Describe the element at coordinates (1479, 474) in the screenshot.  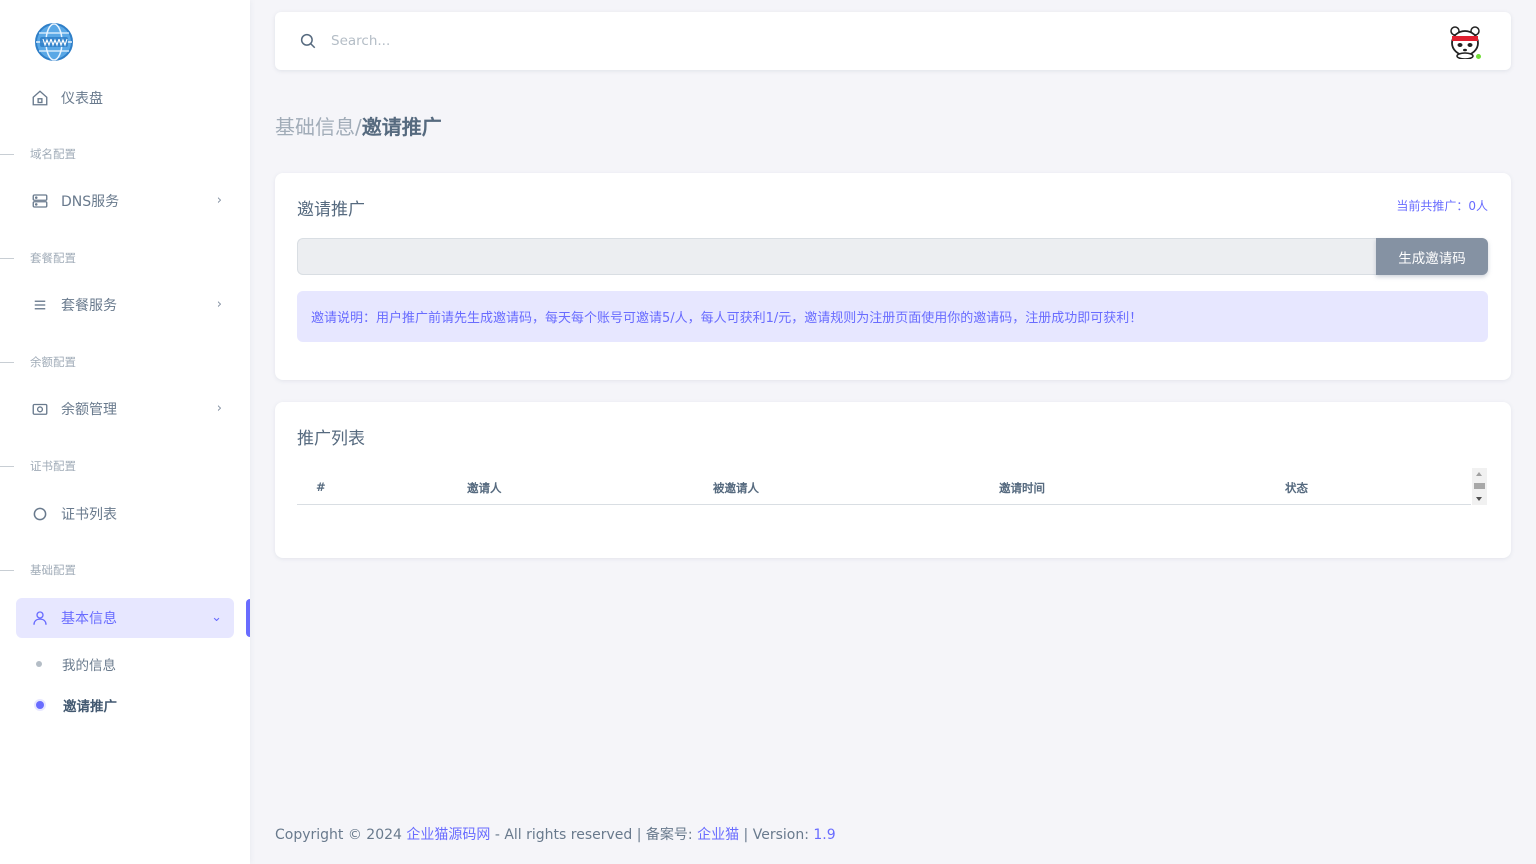
I see `scroll-up-icon` at that location.